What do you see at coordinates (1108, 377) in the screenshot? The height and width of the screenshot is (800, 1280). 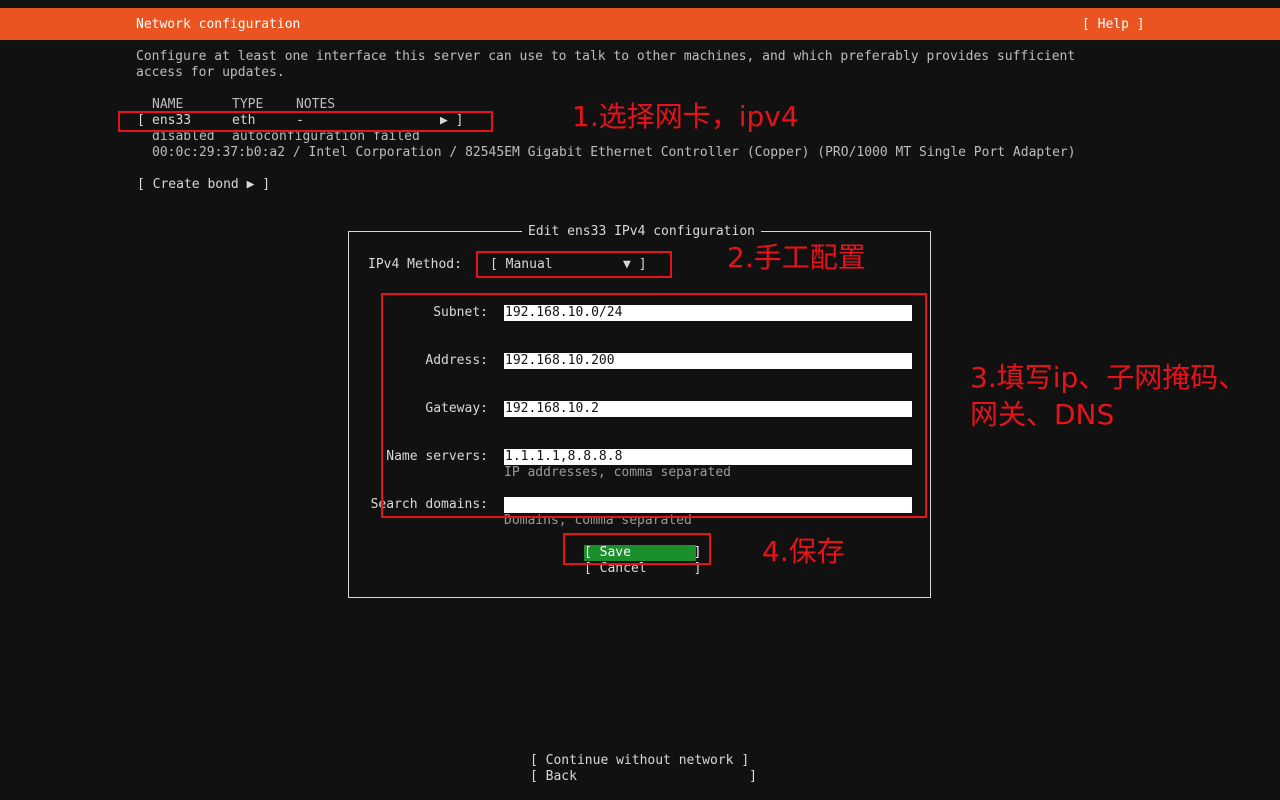 I see `annotation-step-3-line-1: 3.填写ip、子网掩码、` at bounding box center [1108, 377].